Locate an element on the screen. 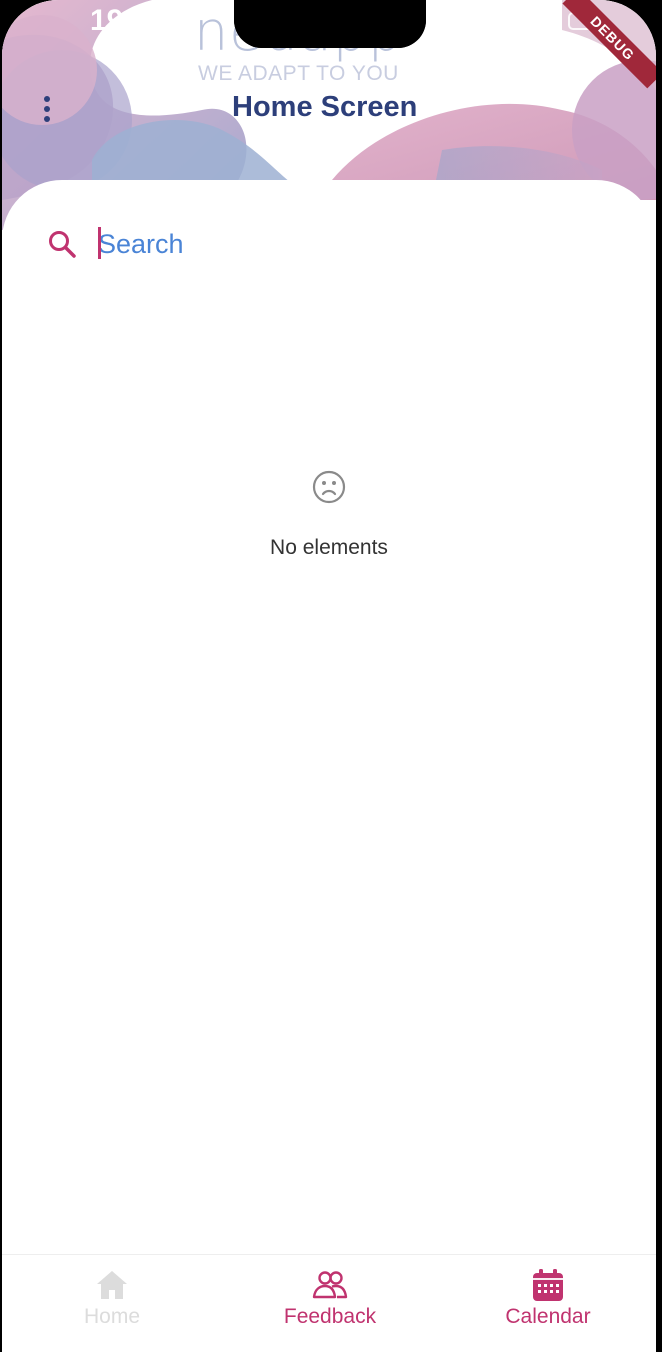 The height and width of the screenshot is (1352, 662). empty-state-message: No elements is located at coordinates (329, 547).